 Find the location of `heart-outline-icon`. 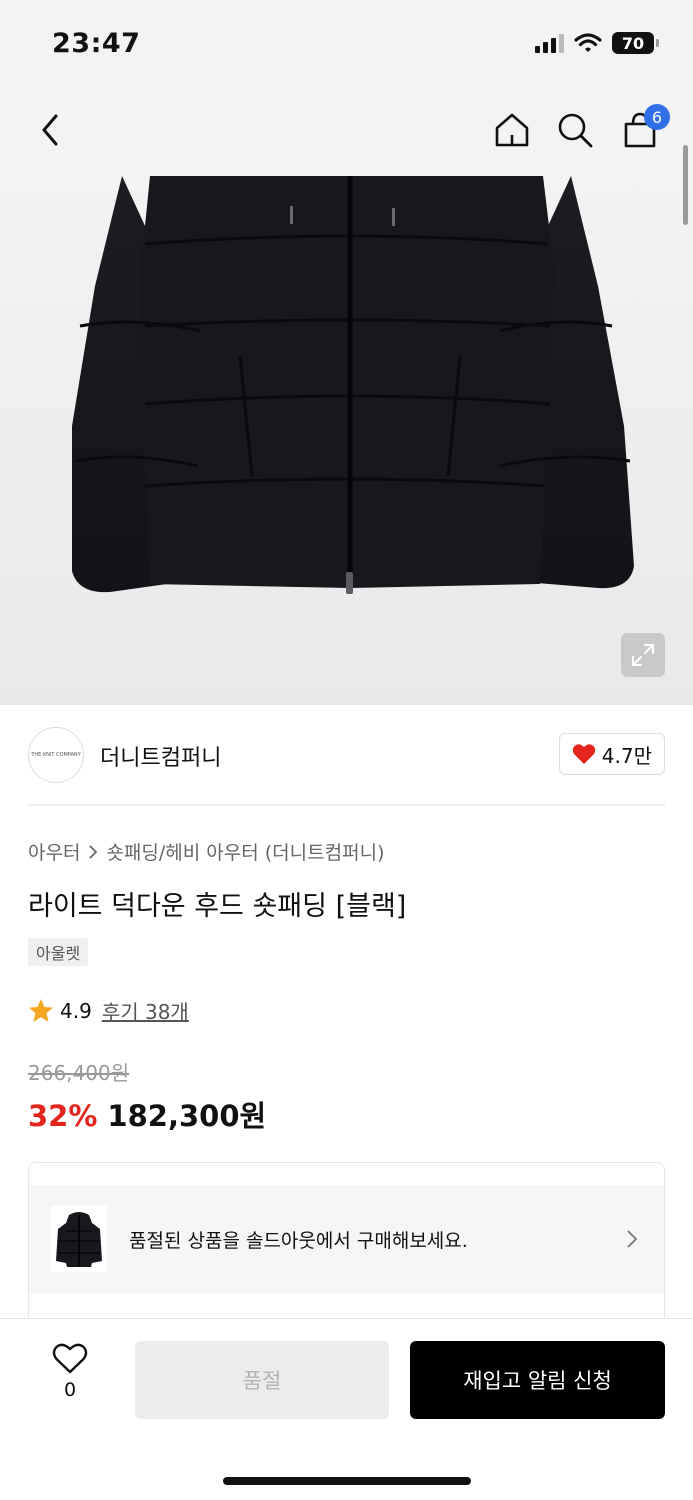

heart-outline-icon is located at coordinates (70, 1358).